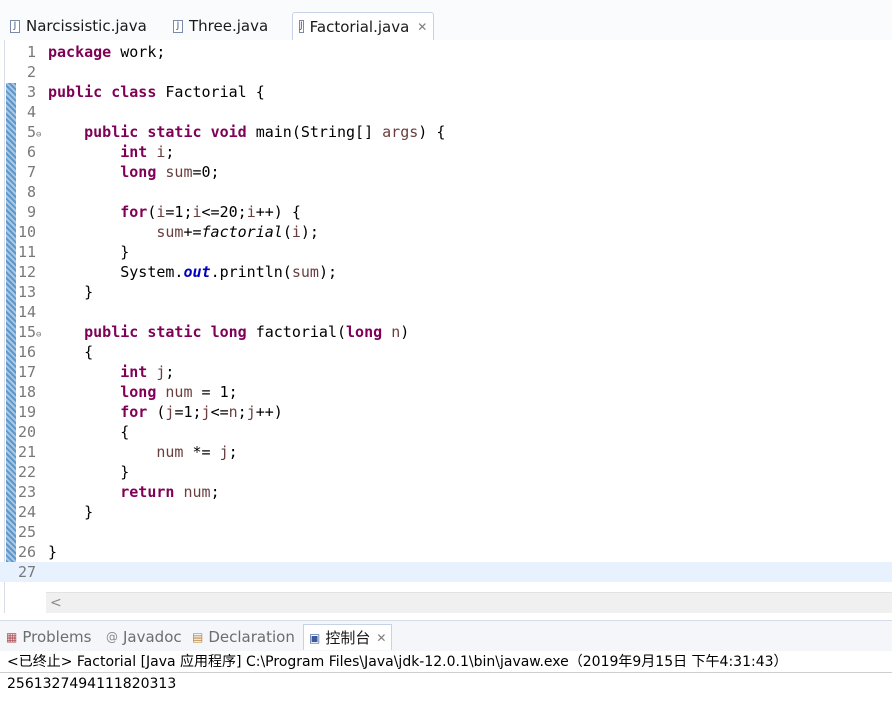 The height and width of the screenshot is (724, 892). I want to click on code-line: 14, so click(446, 312).